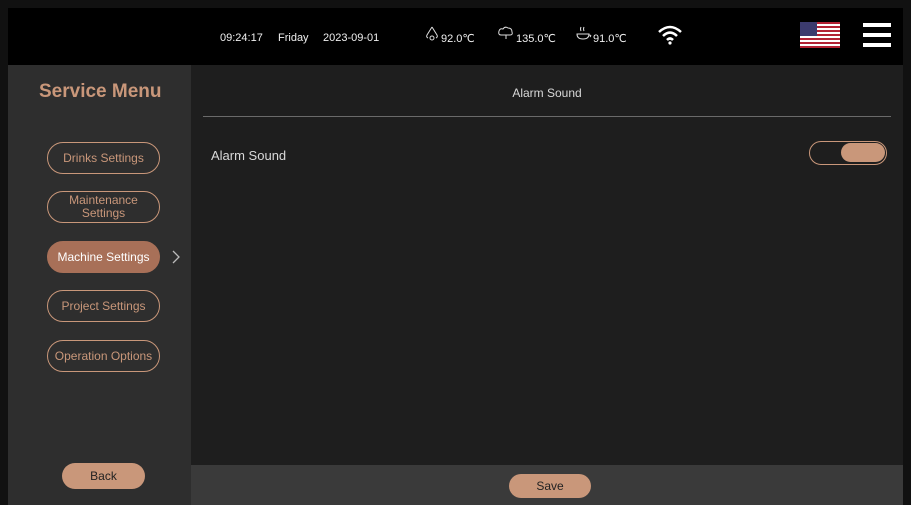 The height and width of the screenshot is (505, 911). Describe the element at coordinates (432, 36) in the screenshot. I see `water-drop-icon` at that location.